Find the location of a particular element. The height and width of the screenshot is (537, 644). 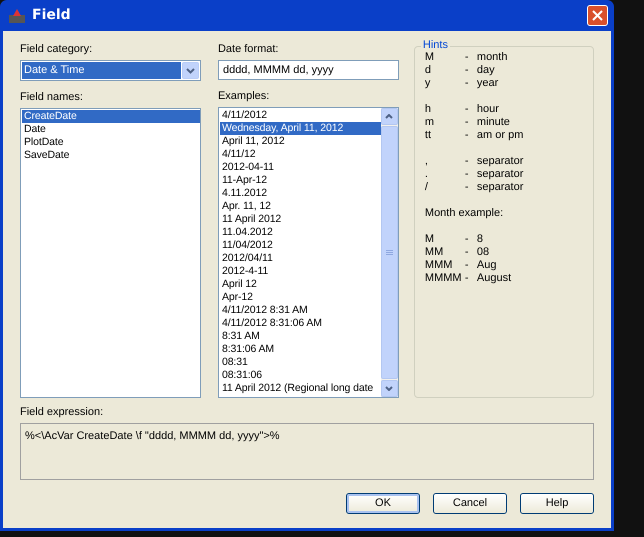

field-label: Field expression: is located at coordinates (62, 412).